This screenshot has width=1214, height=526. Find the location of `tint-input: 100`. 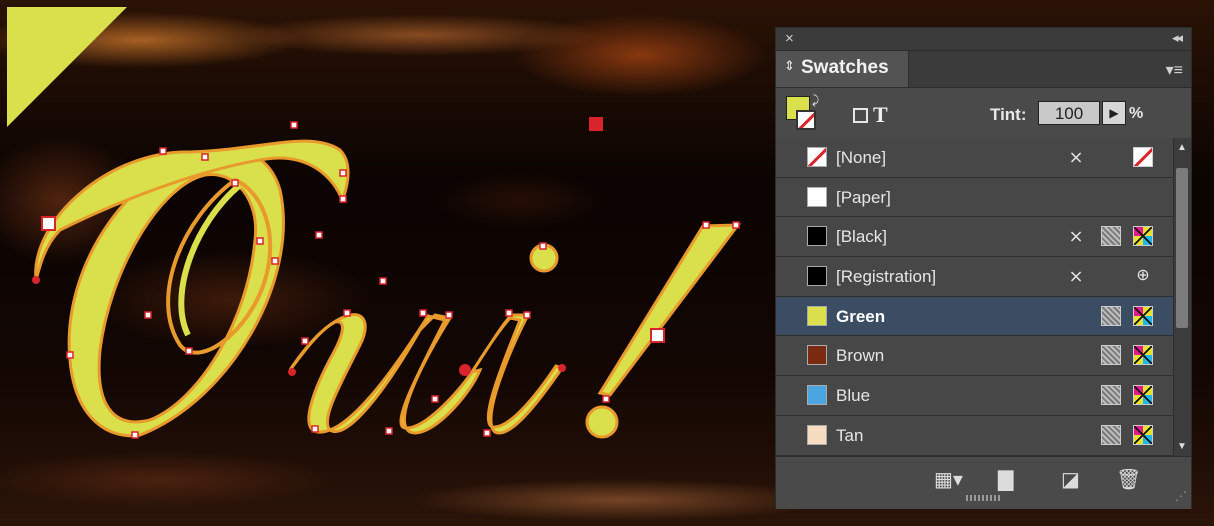

tint-input: 100 is located at coordinates (1069, 113).